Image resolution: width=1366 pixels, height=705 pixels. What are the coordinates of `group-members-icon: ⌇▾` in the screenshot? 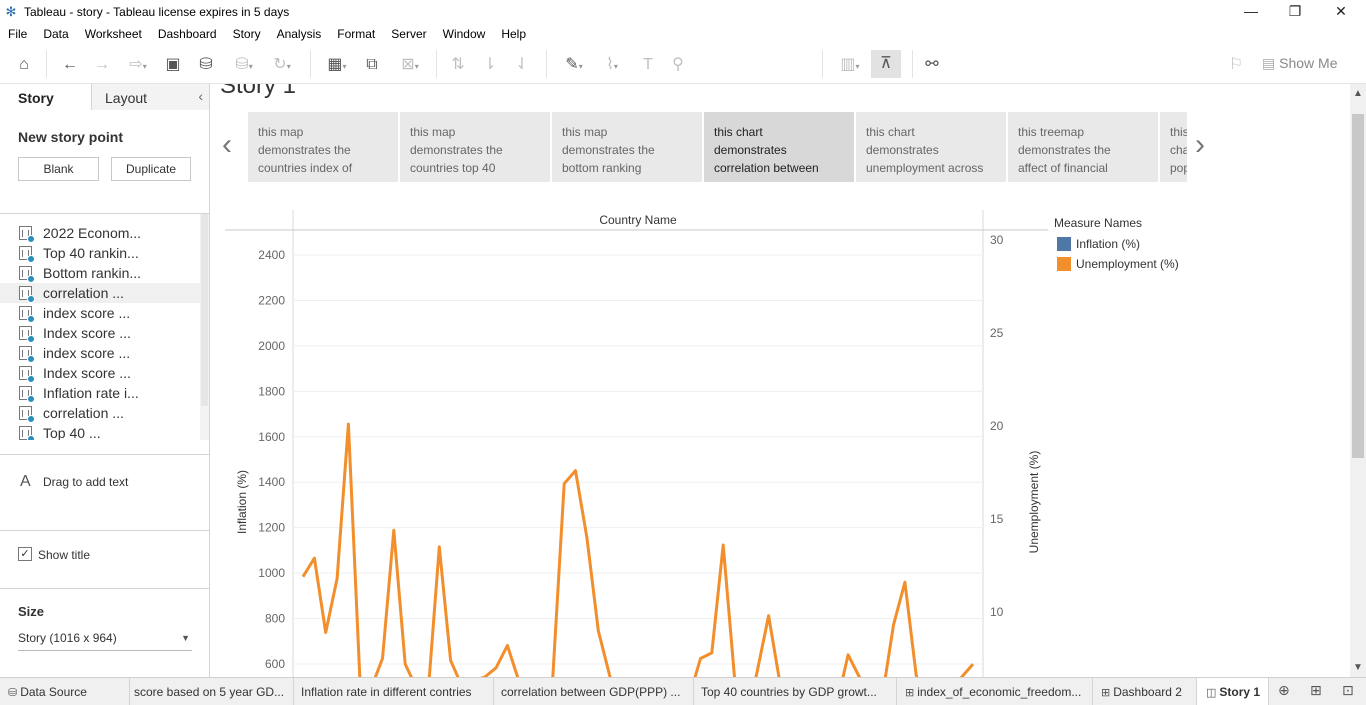 It's located at (612, 65).